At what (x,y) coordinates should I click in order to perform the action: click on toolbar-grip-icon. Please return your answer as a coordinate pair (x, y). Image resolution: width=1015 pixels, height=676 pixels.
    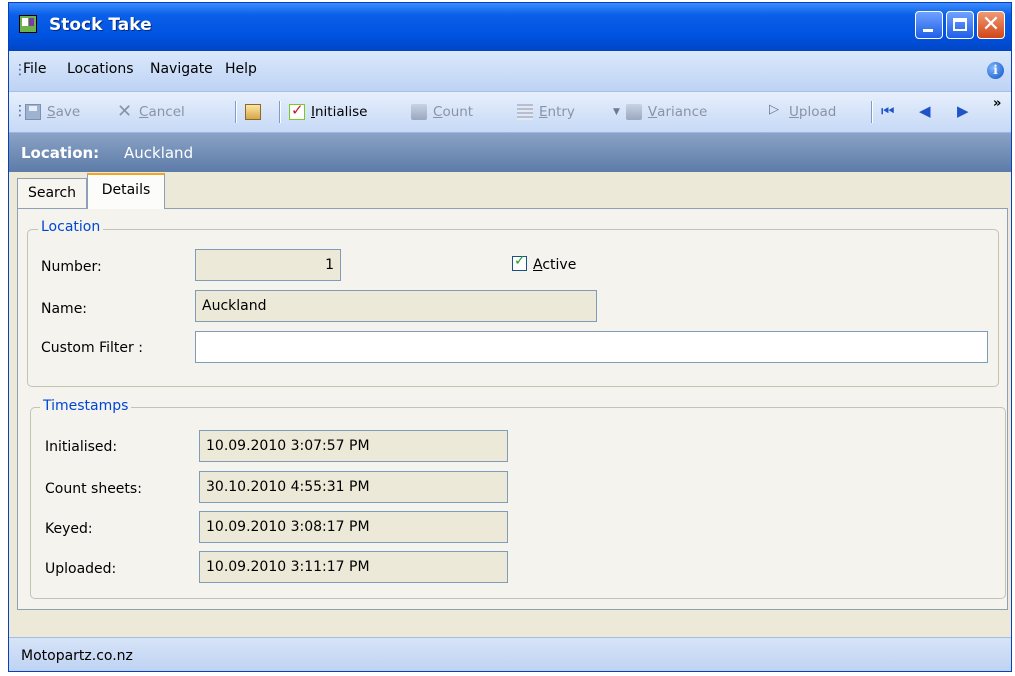
    Looking at the image, I should click on (15, 111).